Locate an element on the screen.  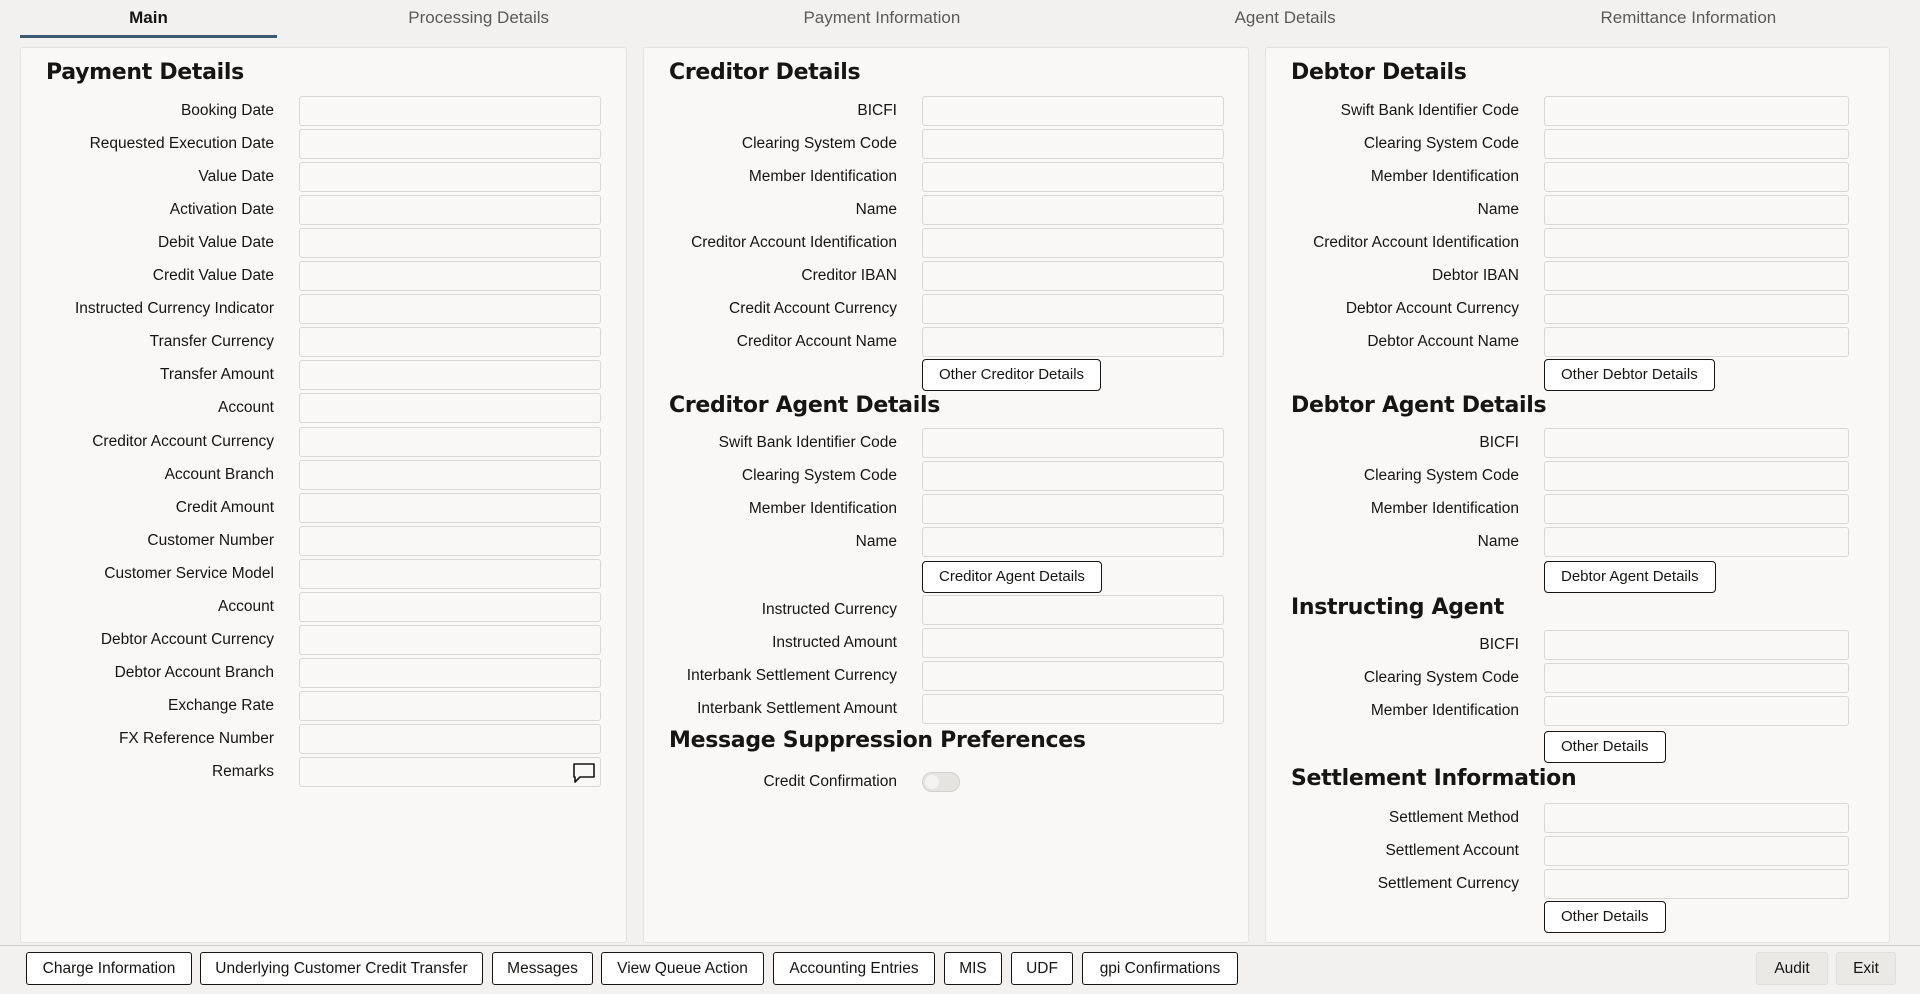
field-label: Account is located at coordinates (245, 606).